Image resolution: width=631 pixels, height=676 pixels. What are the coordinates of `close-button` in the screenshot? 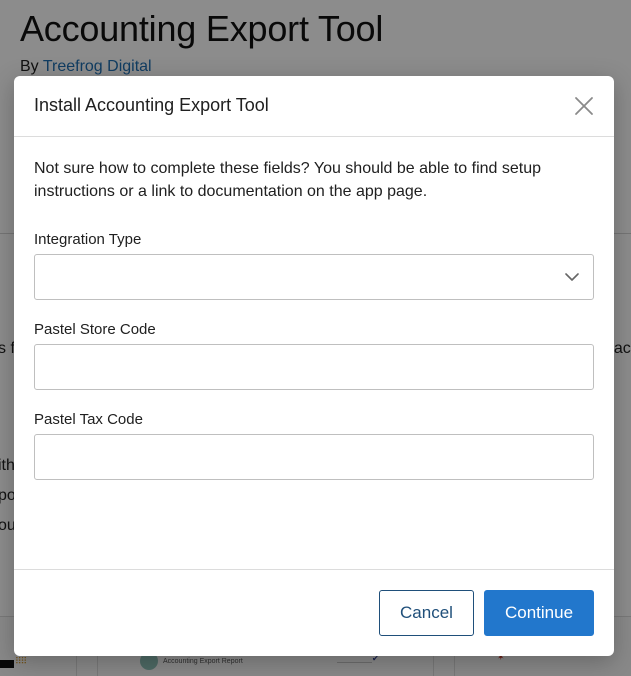 It's located at (584, 106).